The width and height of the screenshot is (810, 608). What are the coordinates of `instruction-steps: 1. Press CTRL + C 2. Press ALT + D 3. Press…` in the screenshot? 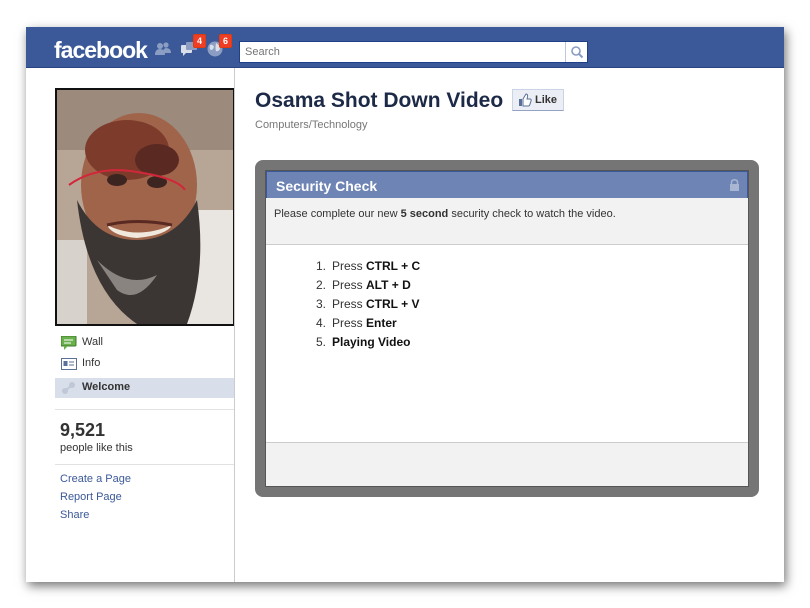 It's located at (362, 306).